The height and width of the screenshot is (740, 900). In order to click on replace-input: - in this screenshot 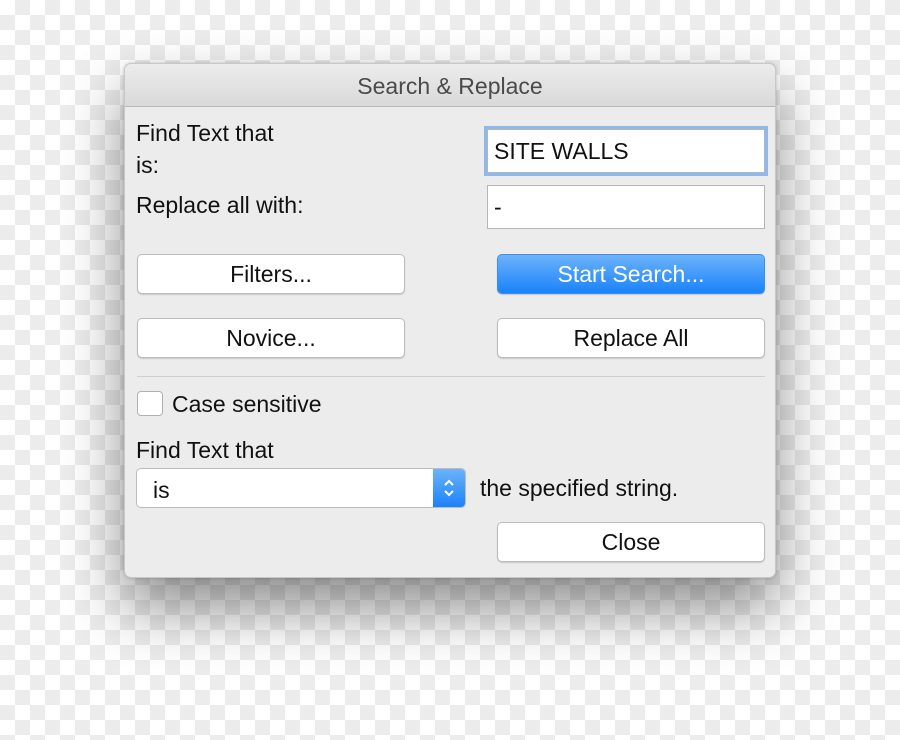, I will do `click(626, 207)`.